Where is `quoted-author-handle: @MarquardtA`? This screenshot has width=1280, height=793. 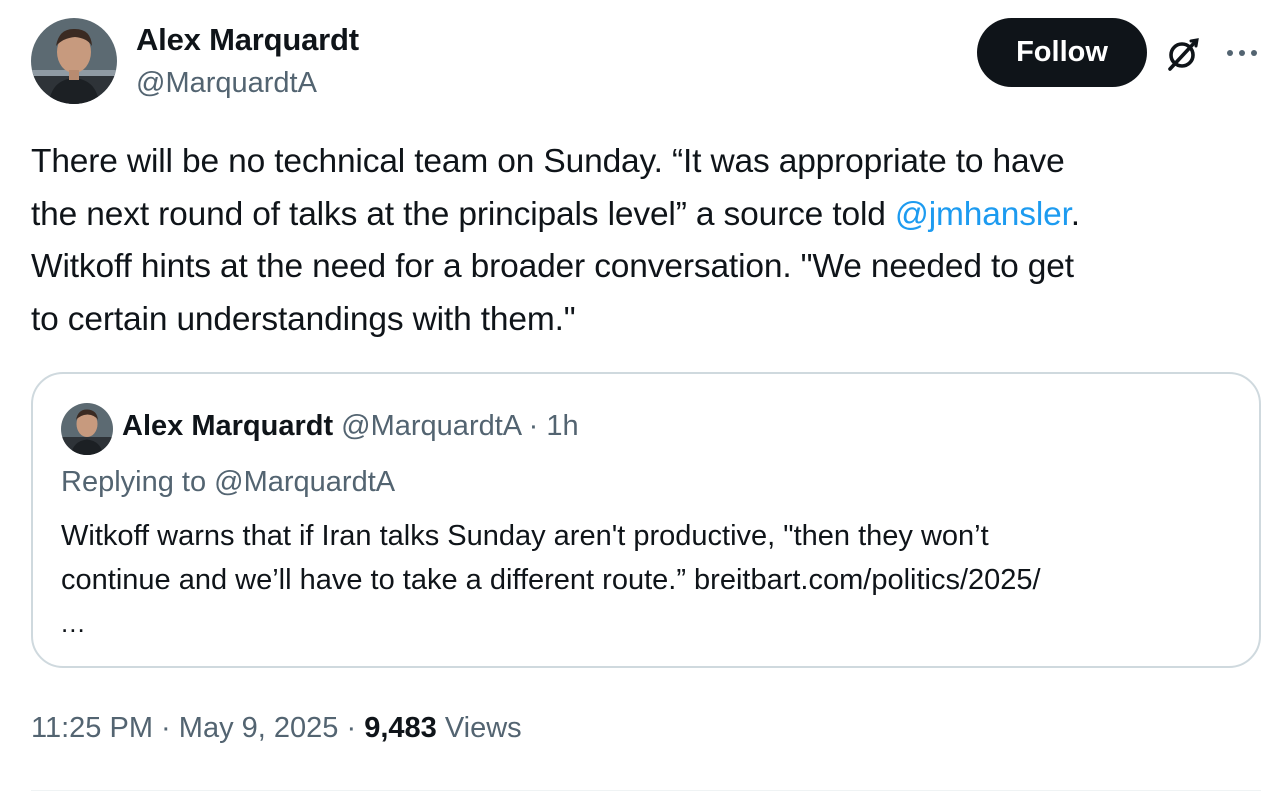
quoted-author-handle: @MarquardtA is located at coordinates (430, 426).